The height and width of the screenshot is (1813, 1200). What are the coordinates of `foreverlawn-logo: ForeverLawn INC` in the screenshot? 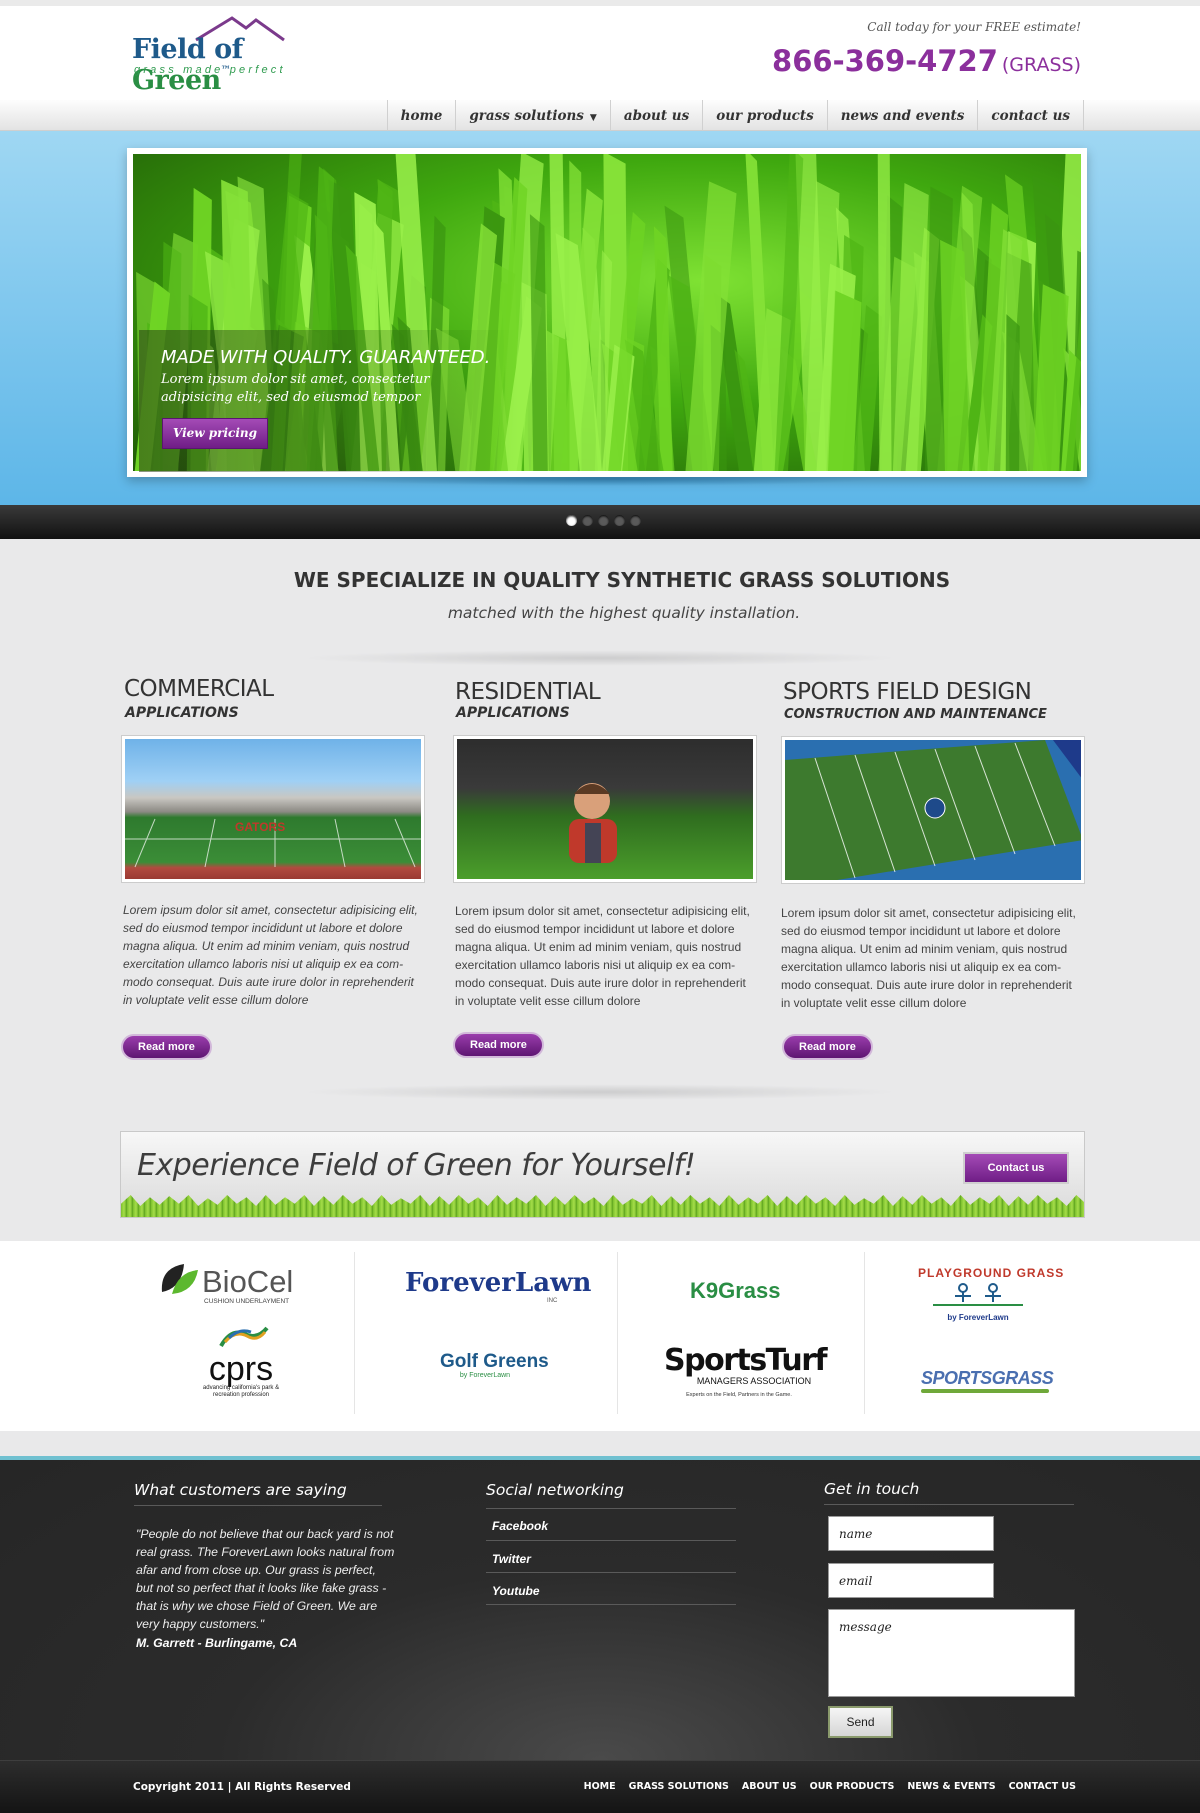 It's located at (498, 1286).